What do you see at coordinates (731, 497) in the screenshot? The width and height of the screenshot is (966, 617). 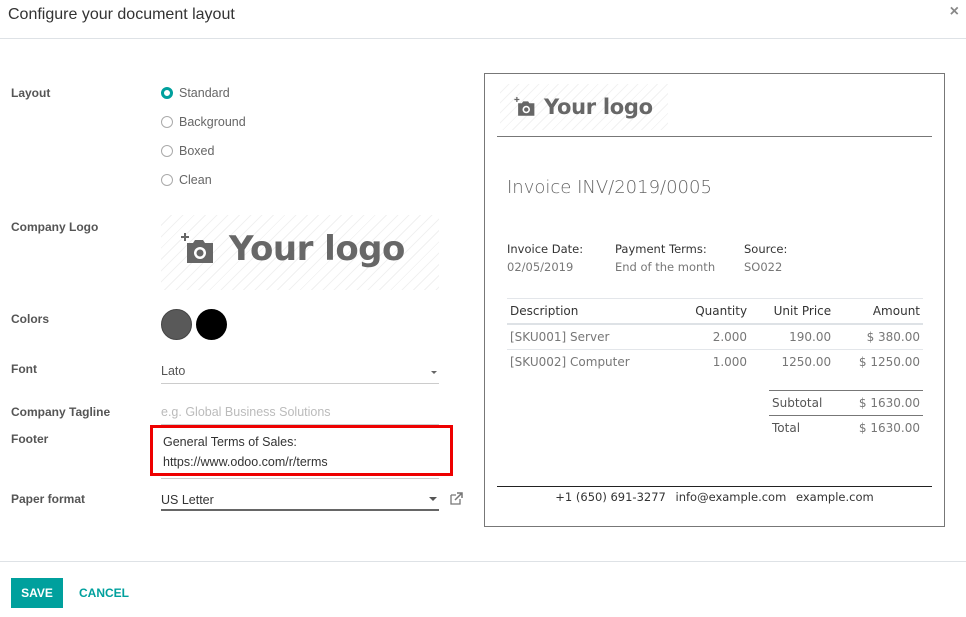 I see `footer-email: info@example.com` at bounding box center [731, 497].